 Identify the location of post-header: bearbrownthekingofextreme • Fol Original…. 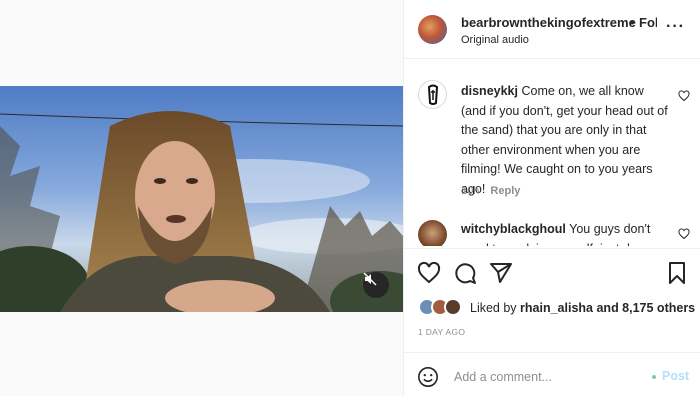
(552, 29).